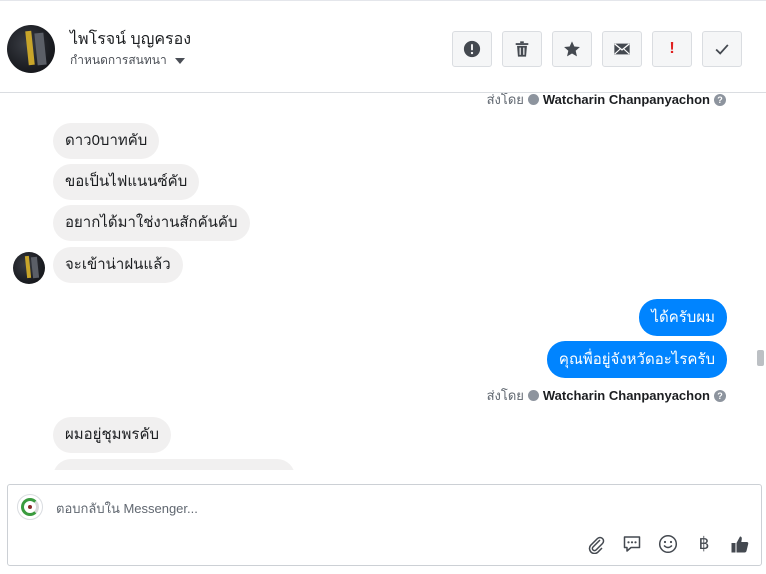  I want to click on message-incoming: ดาว0บาทคับ, so click(106, 141).